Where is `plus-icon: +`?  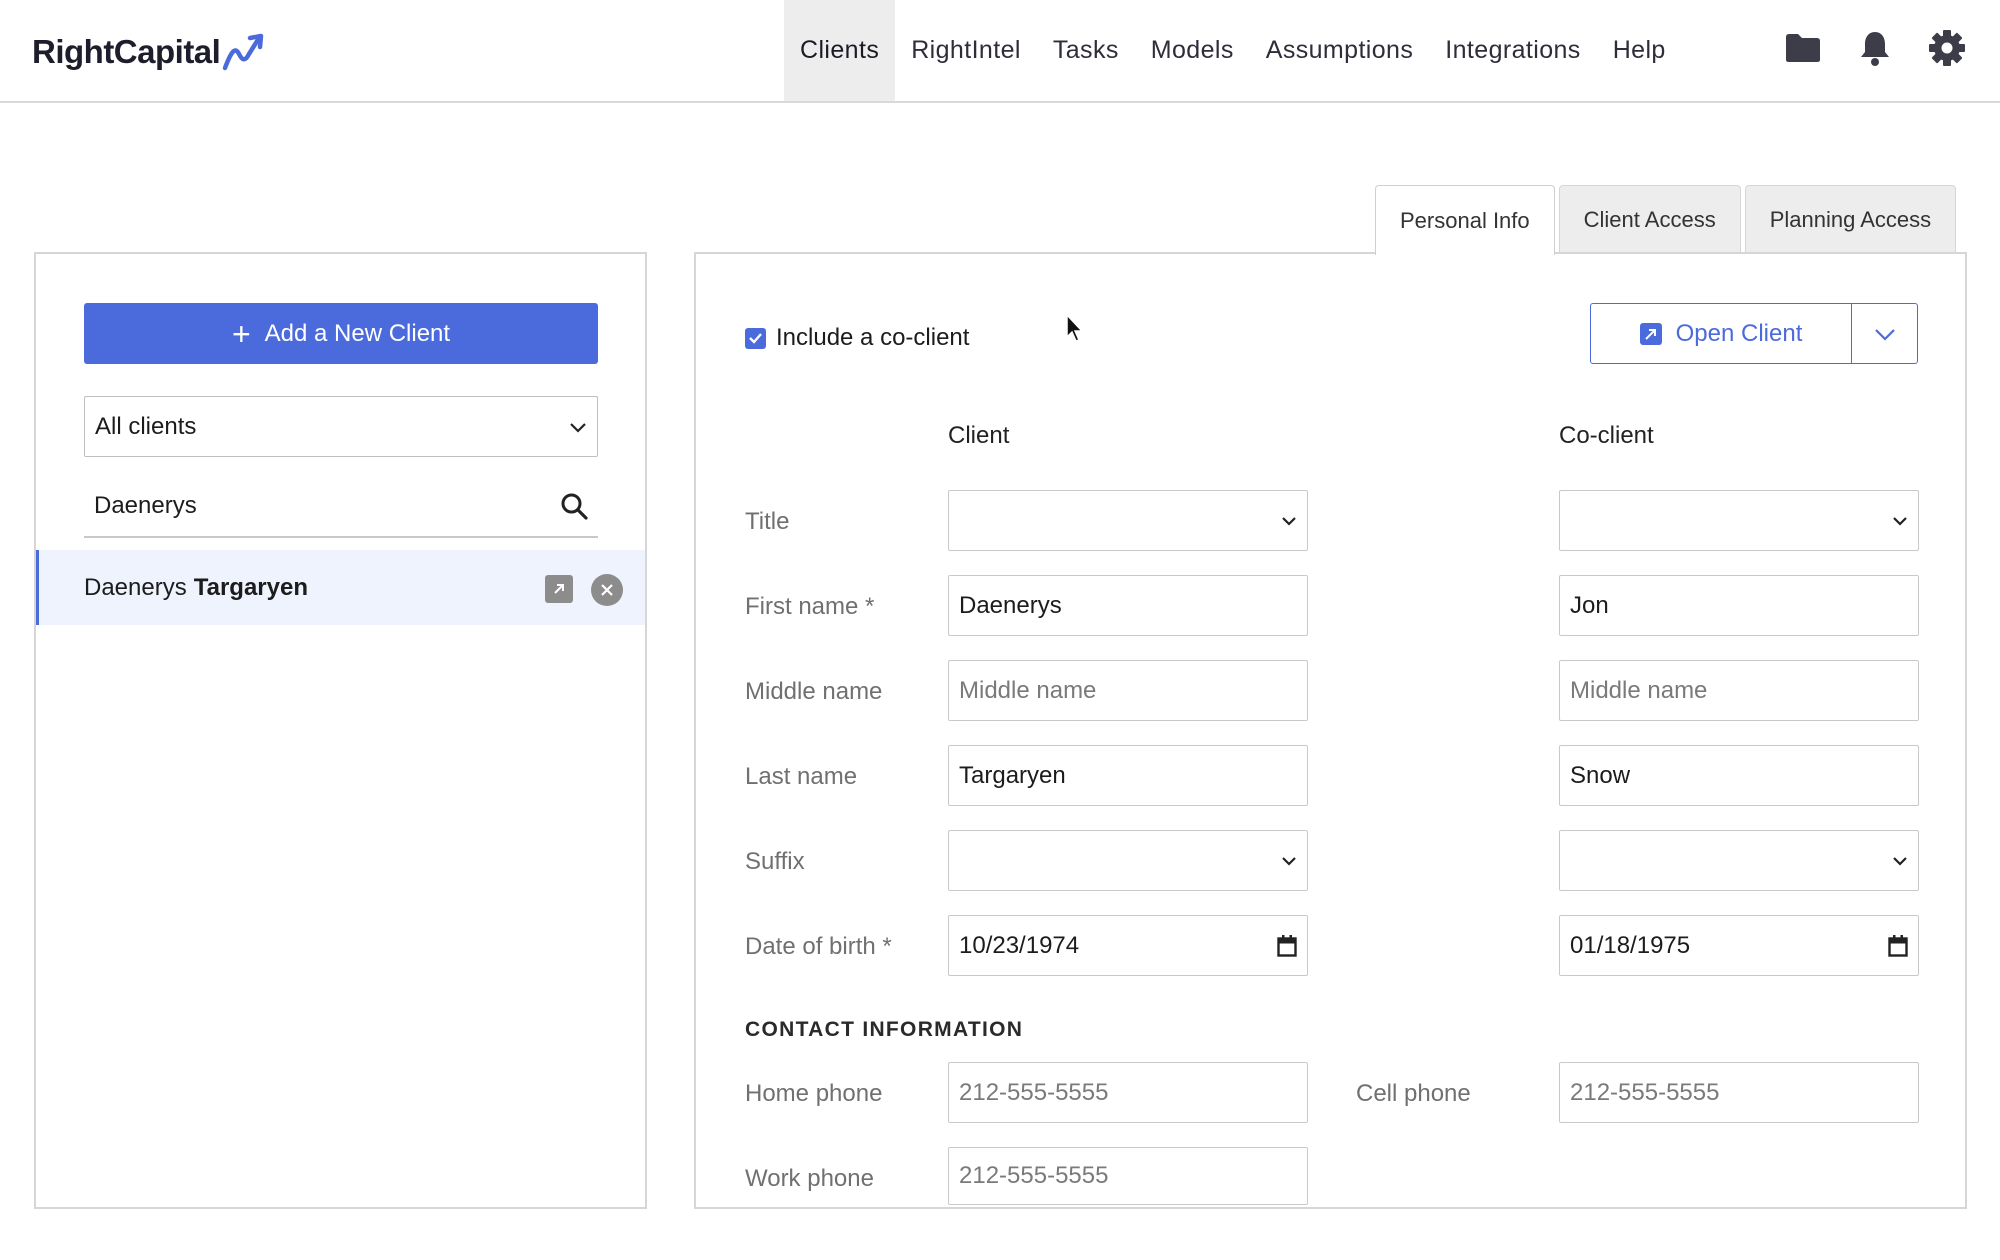
plus-icon: + is located at coordinates (241, 333).